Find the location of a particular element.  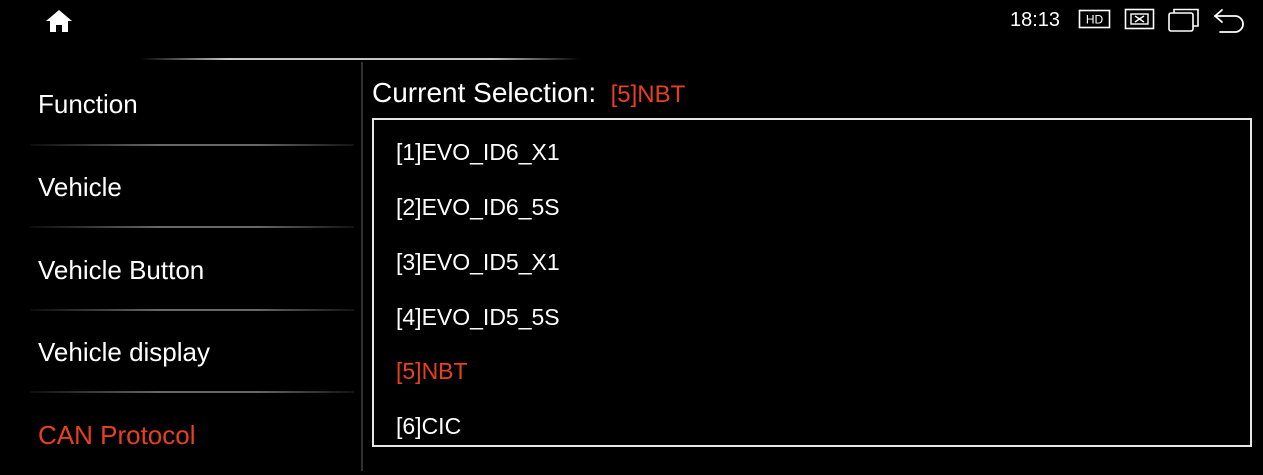

list-item: [3]EVO_ID5_X1 is located at coordinates (812, 257).